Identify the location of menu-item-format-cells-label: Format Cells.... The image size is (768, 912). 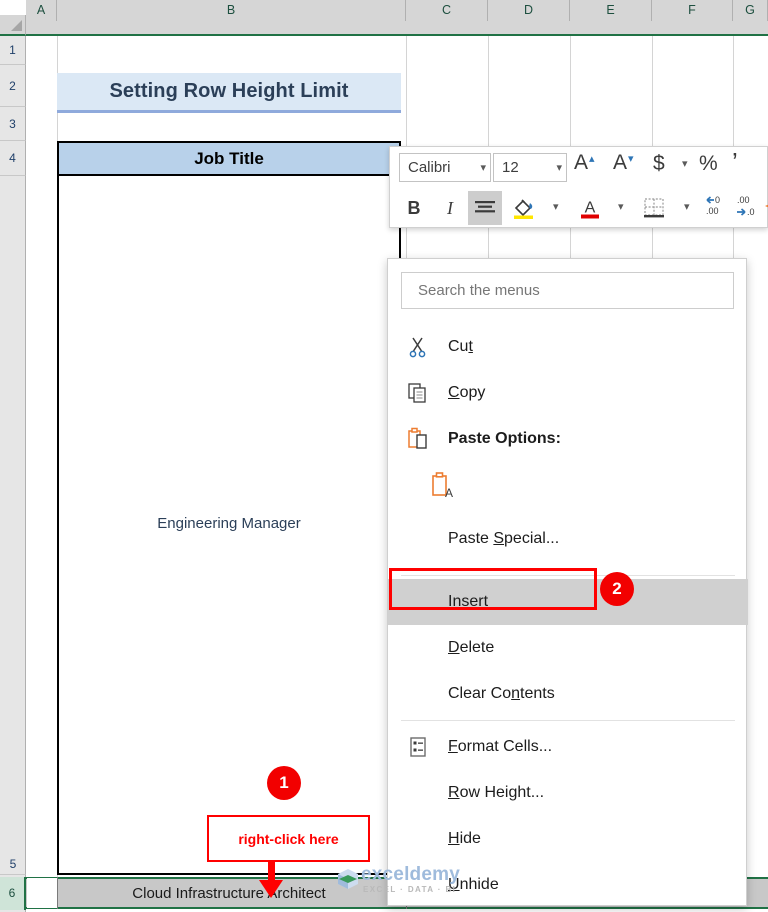
(500, 746).